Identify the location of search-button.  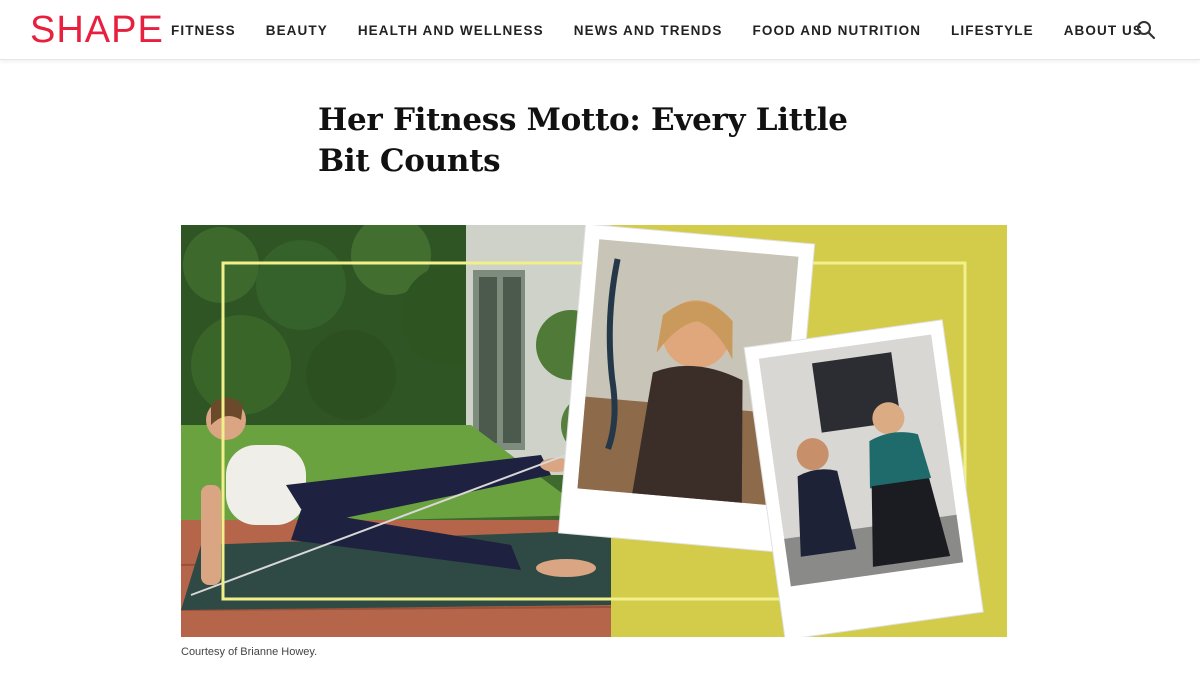
(1146, 30).